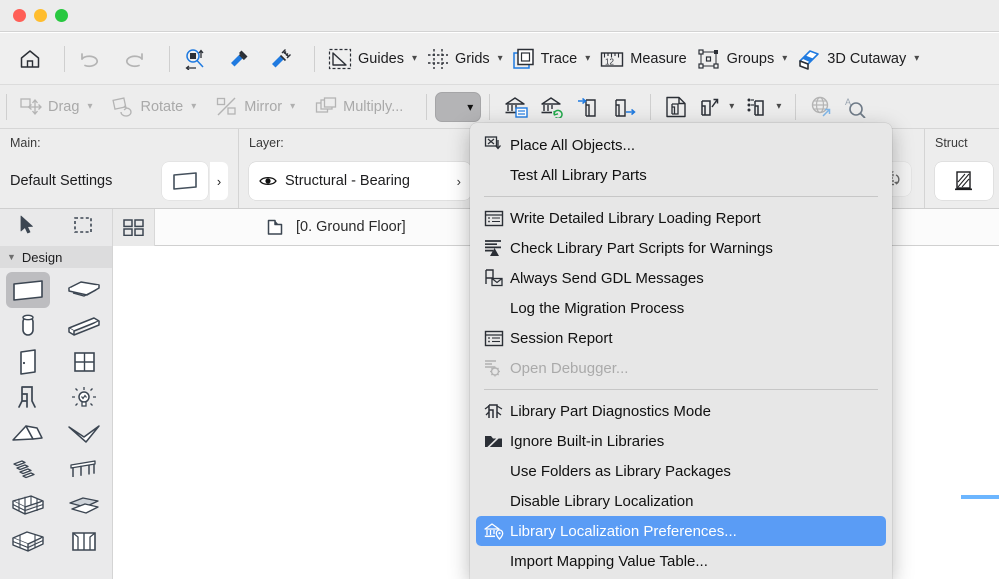 The width and height of the screenshot is (999, 579). I want to click on home-icon, so click(30, 59).